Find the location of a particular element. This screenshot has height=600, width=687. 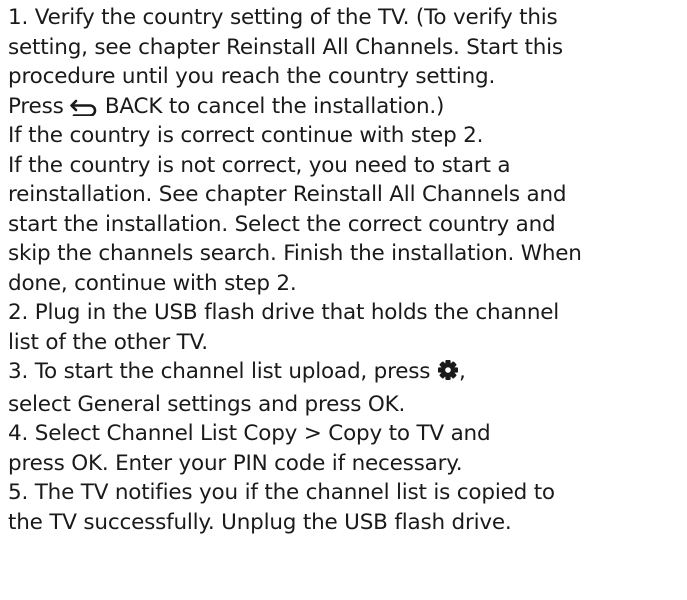

select-text: select is located at coordinates (43, 404).